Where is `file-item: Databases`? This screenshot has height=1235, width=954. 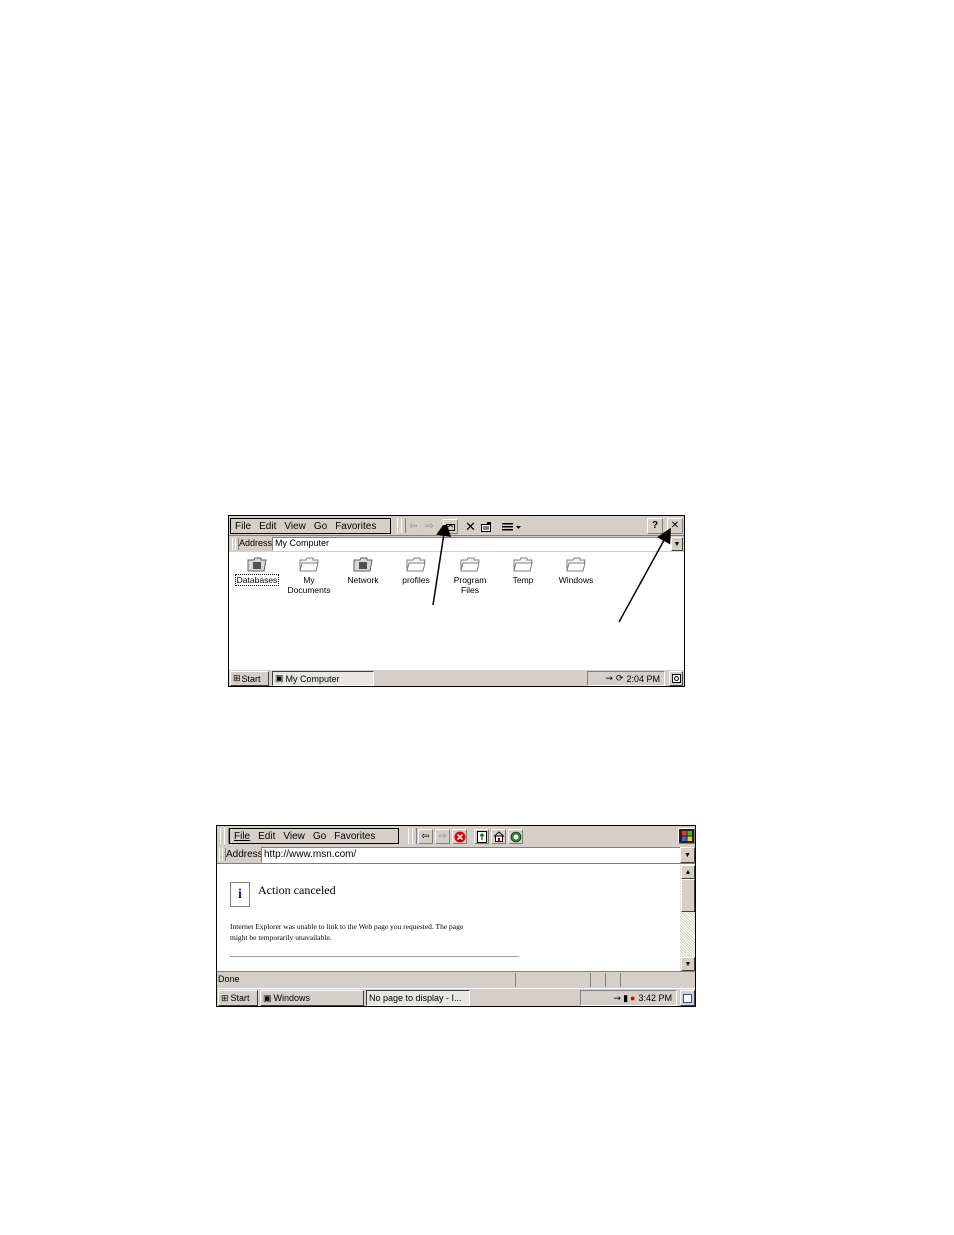
file-item: Databases is located at coordinates (257, 571).